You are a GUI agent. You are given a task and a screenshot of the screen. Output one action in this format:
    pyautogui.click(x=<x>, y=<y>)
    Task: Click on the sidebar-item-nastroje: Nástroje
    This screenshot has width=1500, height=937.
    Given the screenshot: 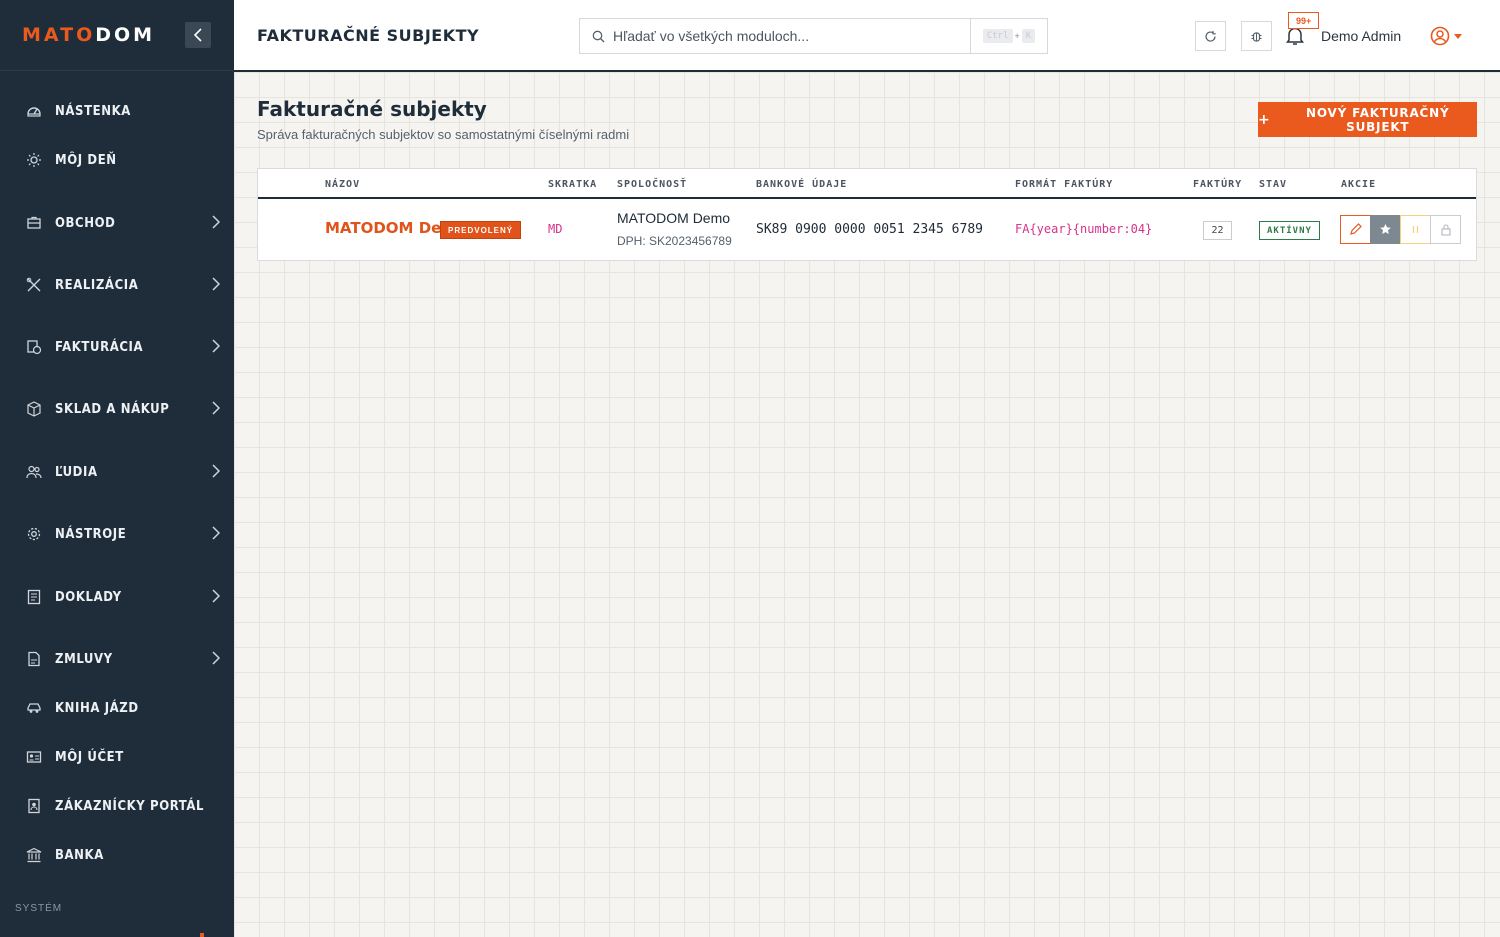 What is the action you would take?
    pyautogui.click(x=117, y=534)
    